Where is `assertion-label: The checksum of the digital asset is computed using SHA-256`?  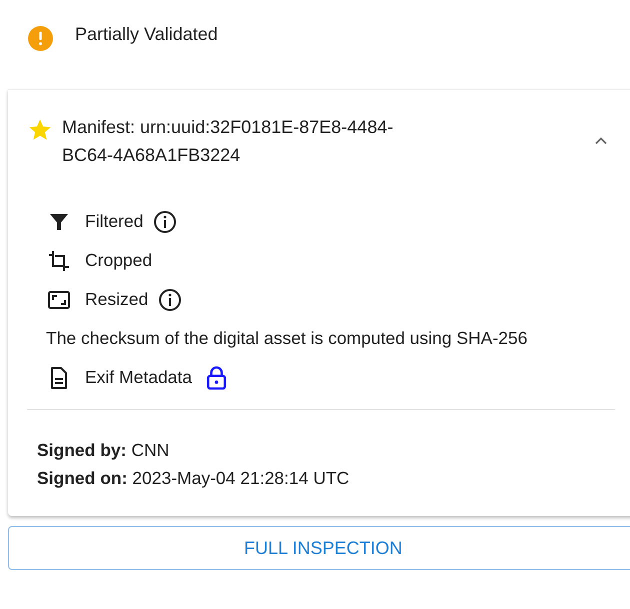
assertion-label: The checksum of the digital asset is computed using SHA-256 is located at coordinates (287, 338).